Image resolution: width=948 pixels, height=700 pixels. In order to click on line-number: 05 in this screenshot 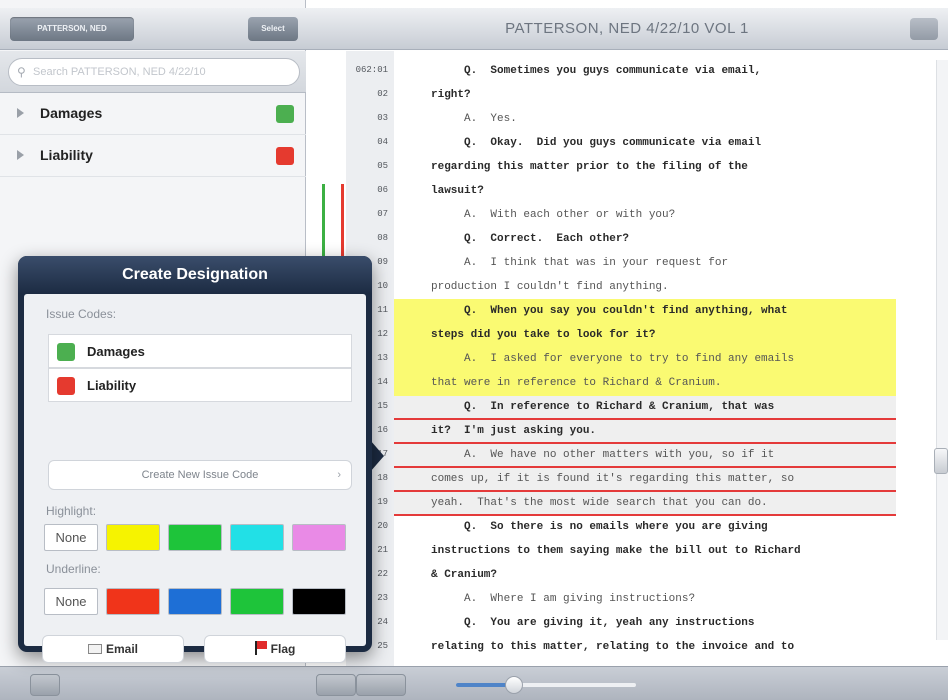, I will do `click(382, 166)`.